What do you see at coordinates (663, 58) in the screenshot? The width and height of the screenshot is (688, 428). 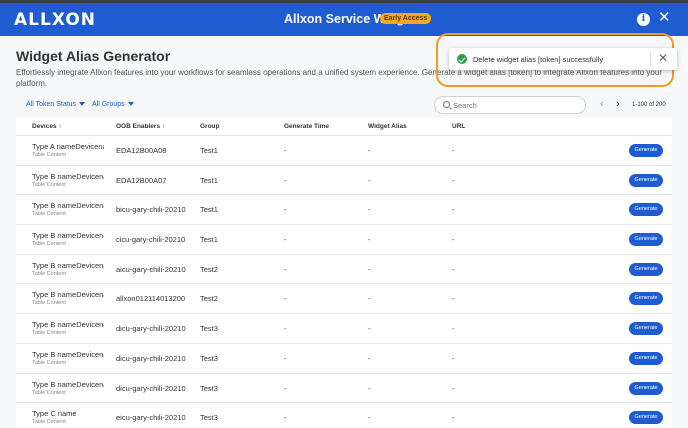 I see `toast-close-icon: ✕` at bounding box center [663, 58].